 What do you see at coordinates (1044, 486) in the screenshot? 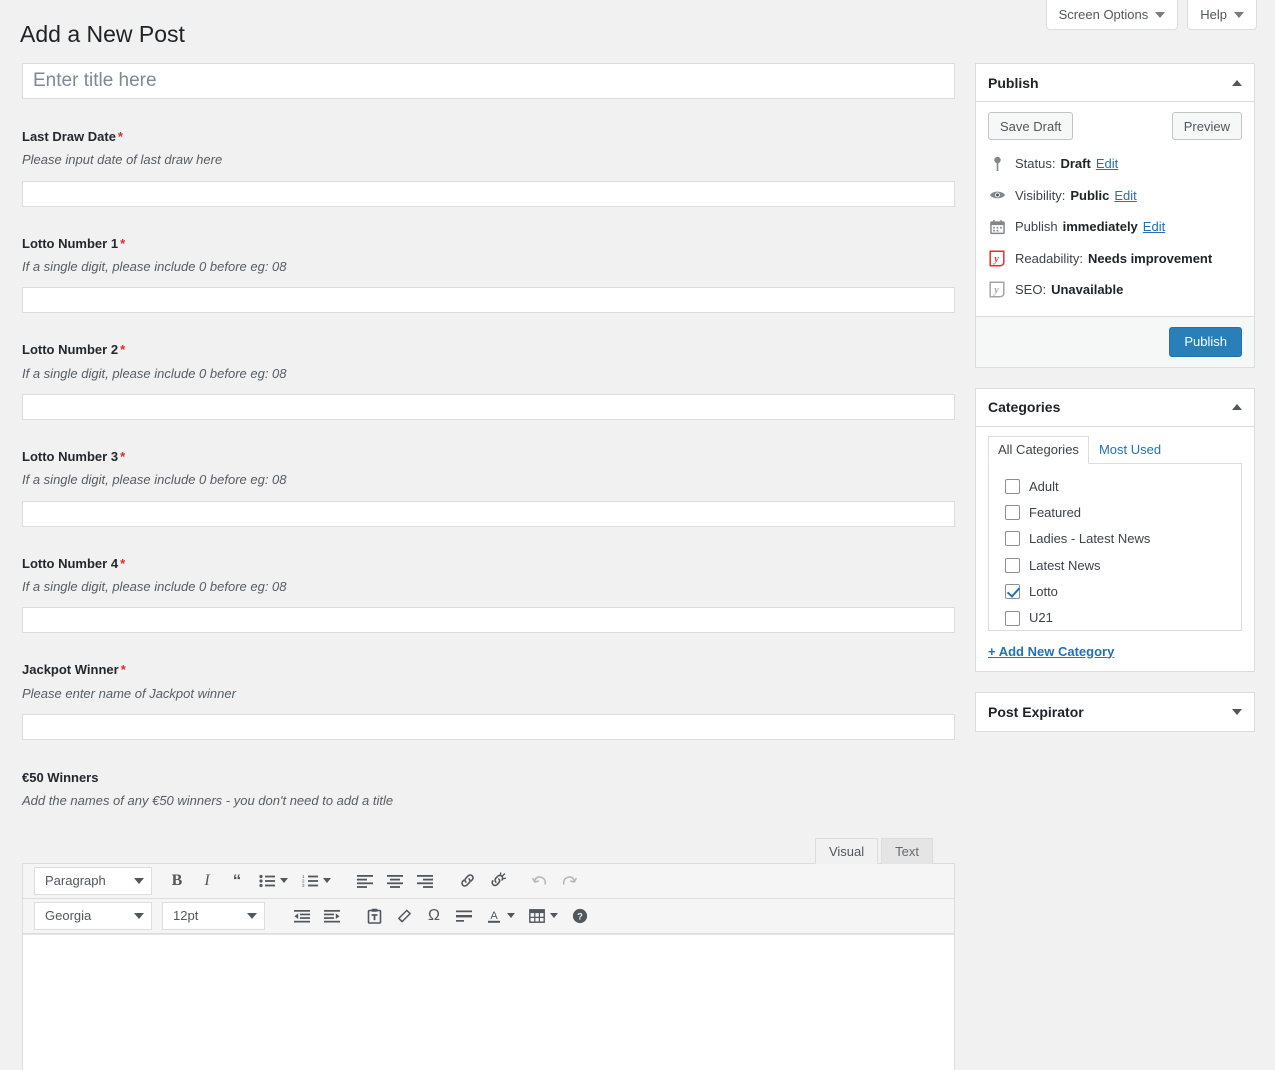
I see `category-label: Adult` at bounding box center [1044, 486].